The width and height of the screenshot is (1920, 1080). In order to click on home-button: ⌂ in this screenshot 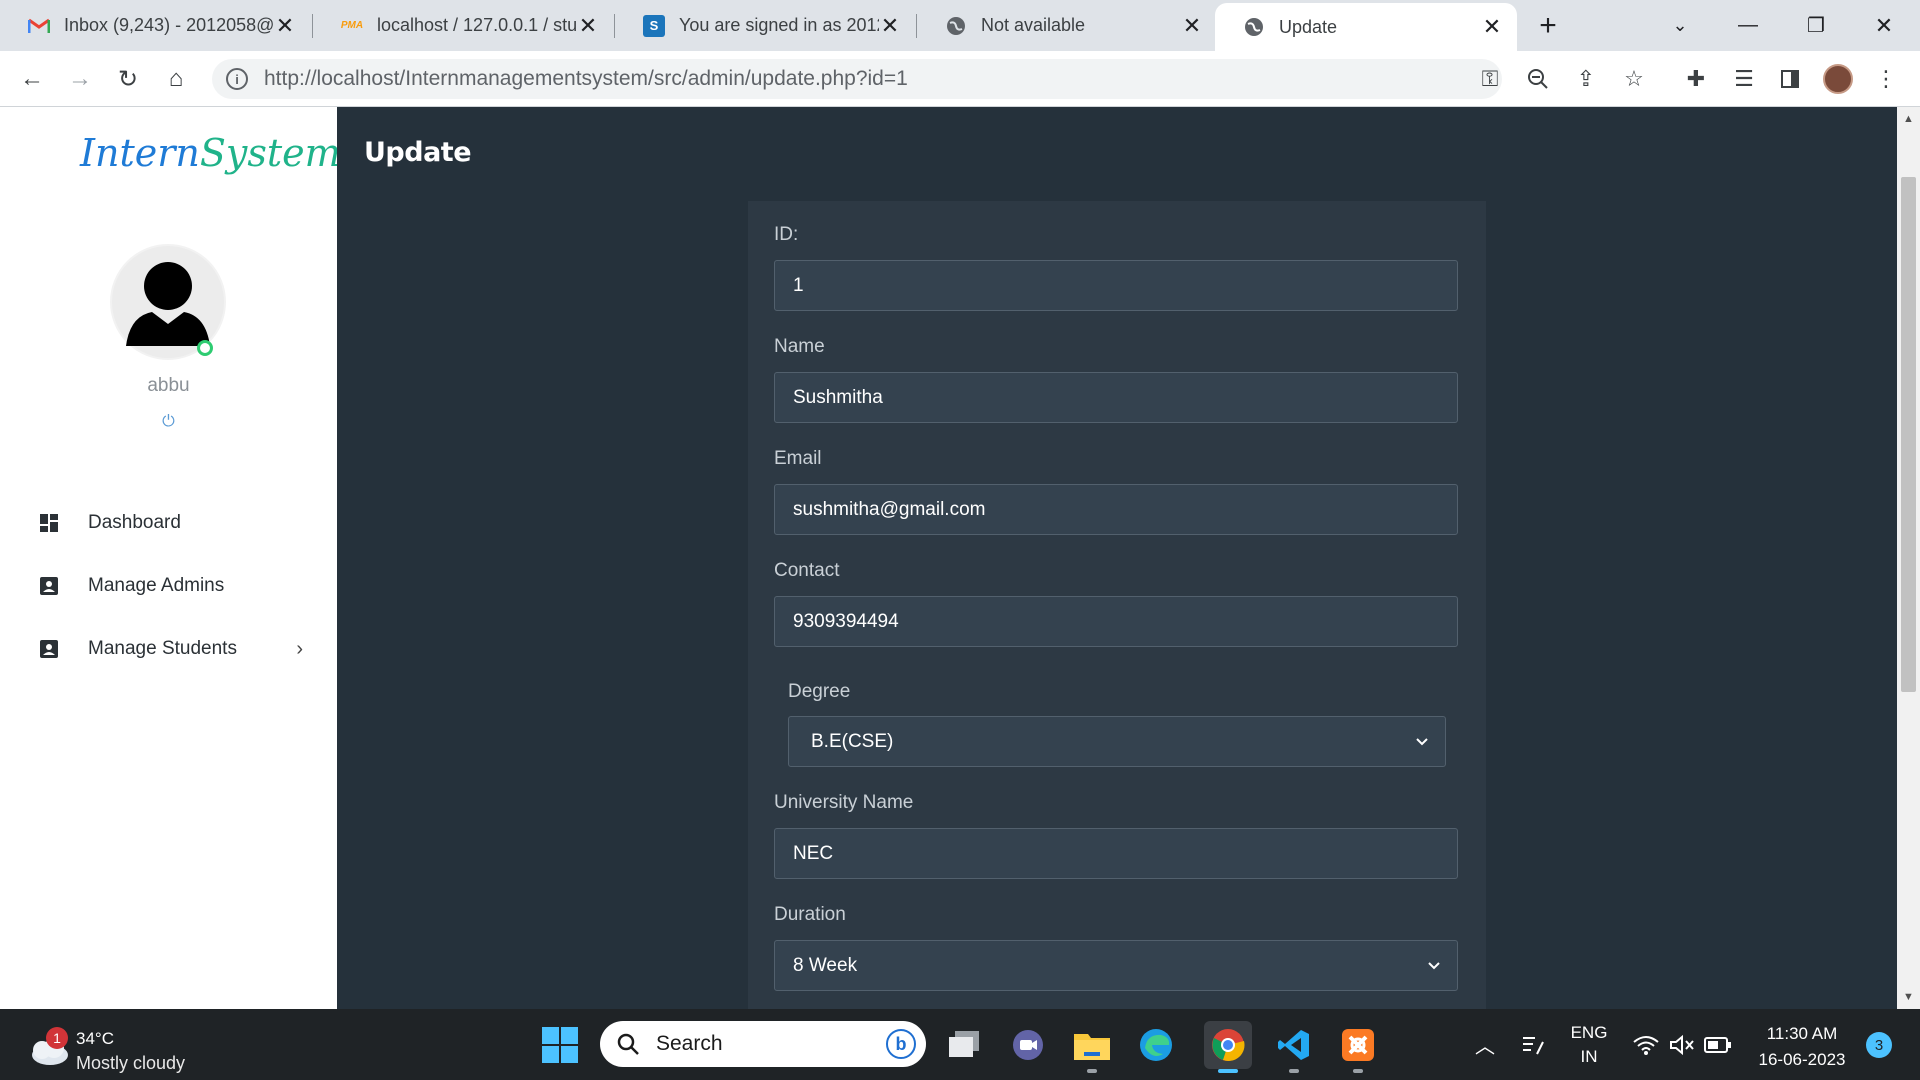, I will do `click(176, 79)`.